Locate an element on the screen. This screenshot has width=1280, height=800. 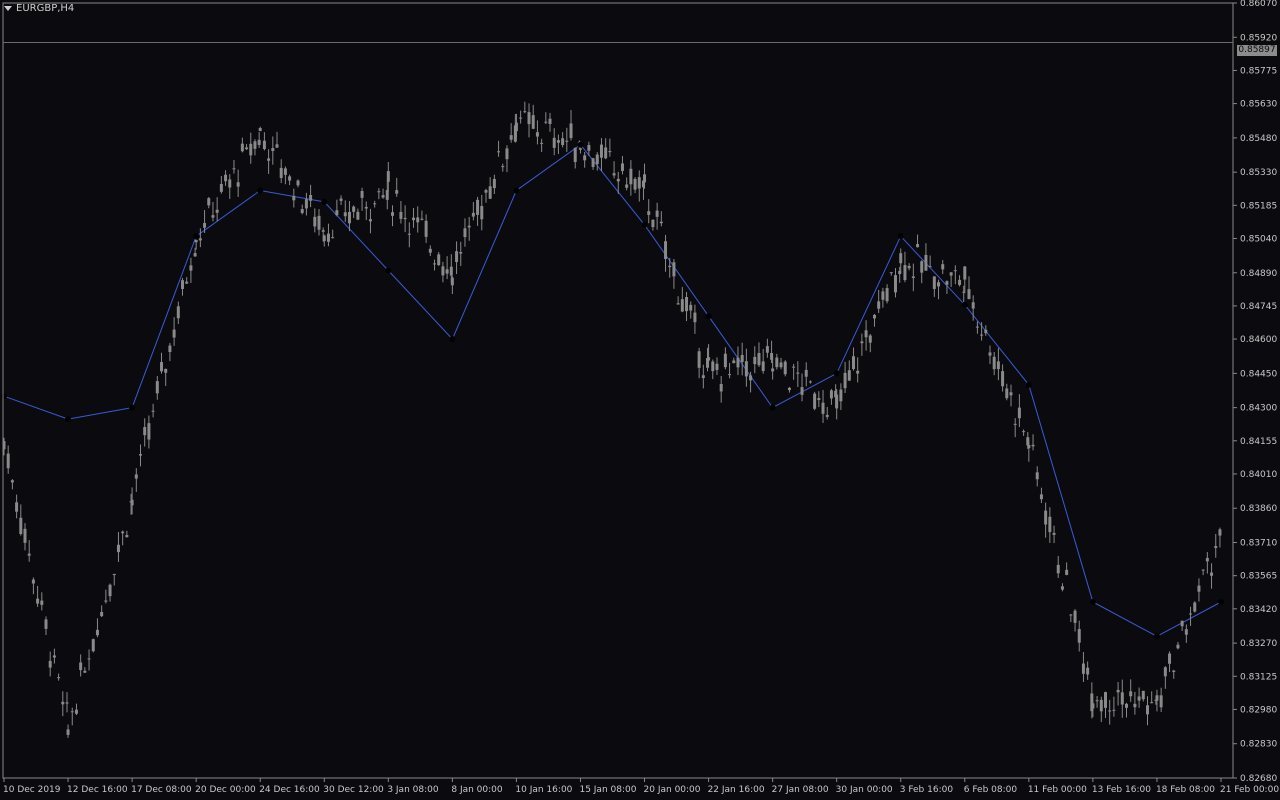
y-tick-label: 0.85920 is located at coordinates (1258, 38).